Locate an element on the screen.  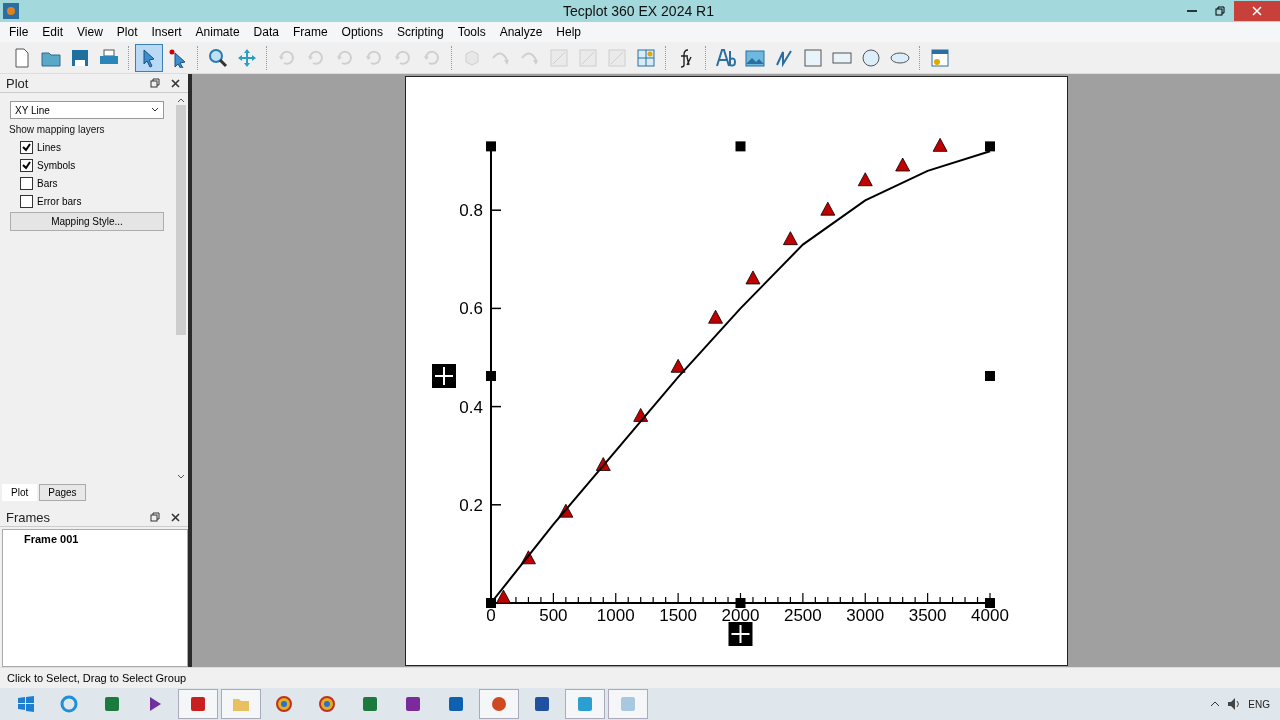
frame-list-item: Frame 001 is located at coordinates (95, 539).